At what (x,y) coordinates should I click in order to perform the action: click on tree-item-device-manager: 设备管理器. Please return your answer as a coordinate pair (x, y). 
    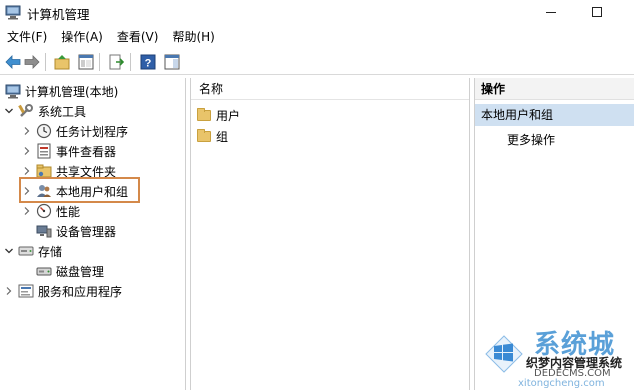
    Looking at the image, I should click on (76, 231).